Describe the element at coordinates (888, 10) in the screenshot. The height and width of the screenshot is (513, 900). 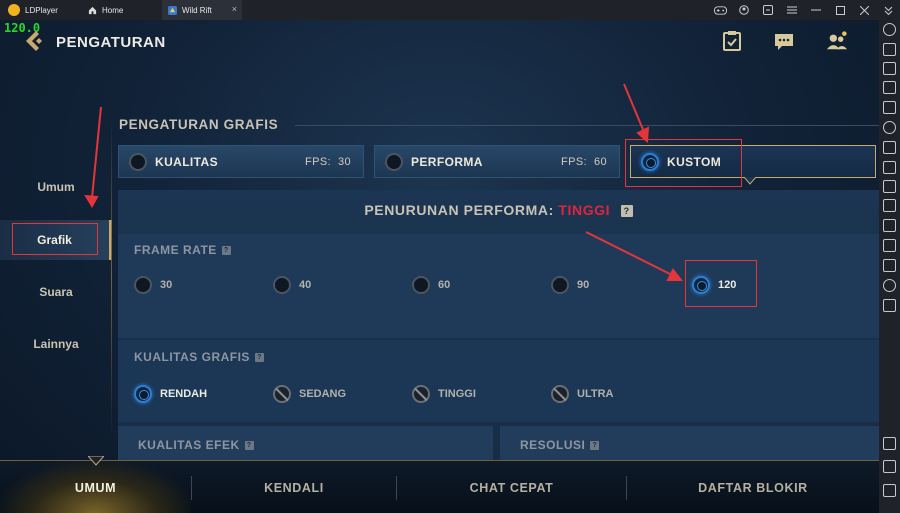
I see `collapse-icon` at that location.